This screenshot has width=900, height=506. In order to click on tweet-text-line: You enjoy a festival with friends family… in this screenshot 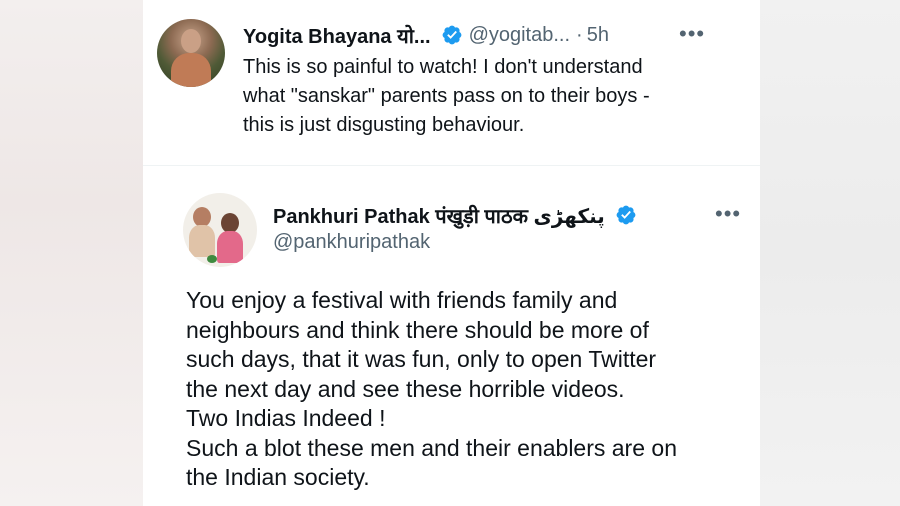, I will do `click(402, 300)`.